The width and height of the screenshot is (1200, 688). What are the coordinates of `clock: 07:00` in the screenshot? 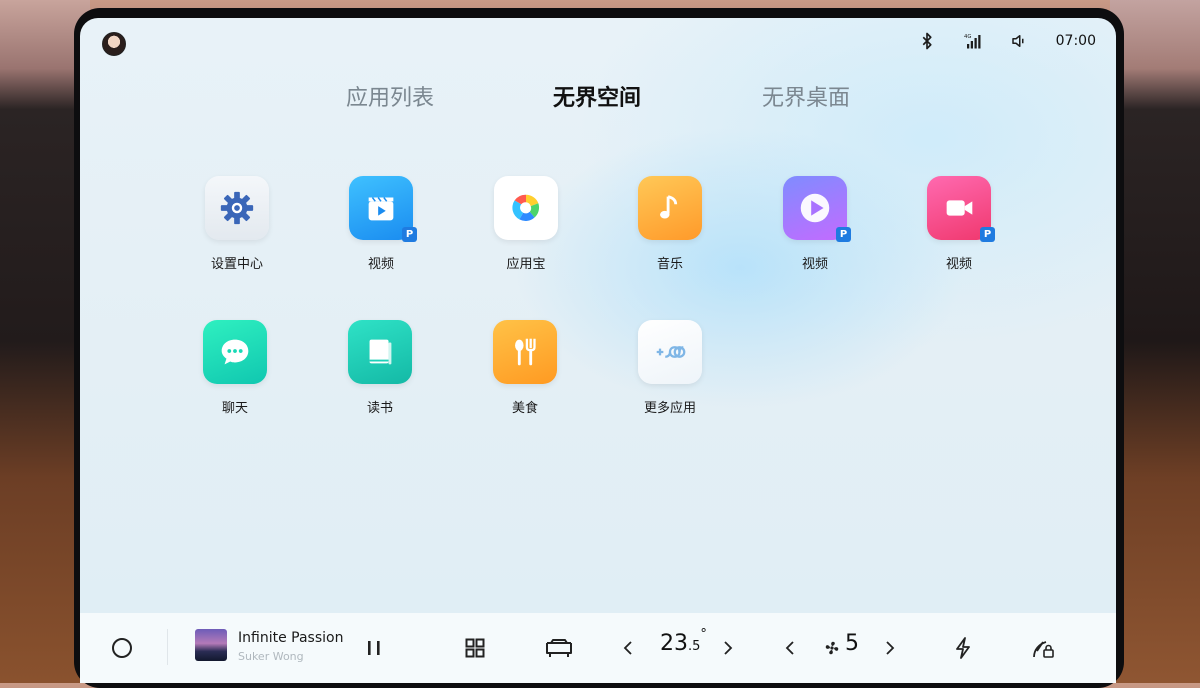 It's located at (1075, 41).